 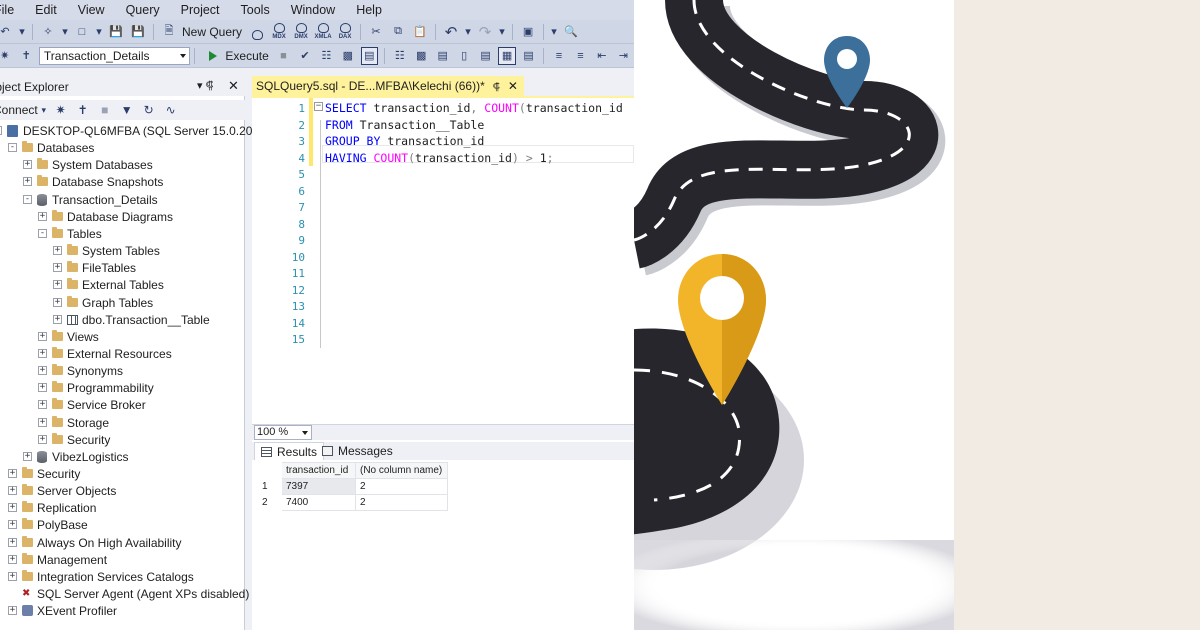 I want to click on table-row: 1 7397 2, so click(x=352, y=486).